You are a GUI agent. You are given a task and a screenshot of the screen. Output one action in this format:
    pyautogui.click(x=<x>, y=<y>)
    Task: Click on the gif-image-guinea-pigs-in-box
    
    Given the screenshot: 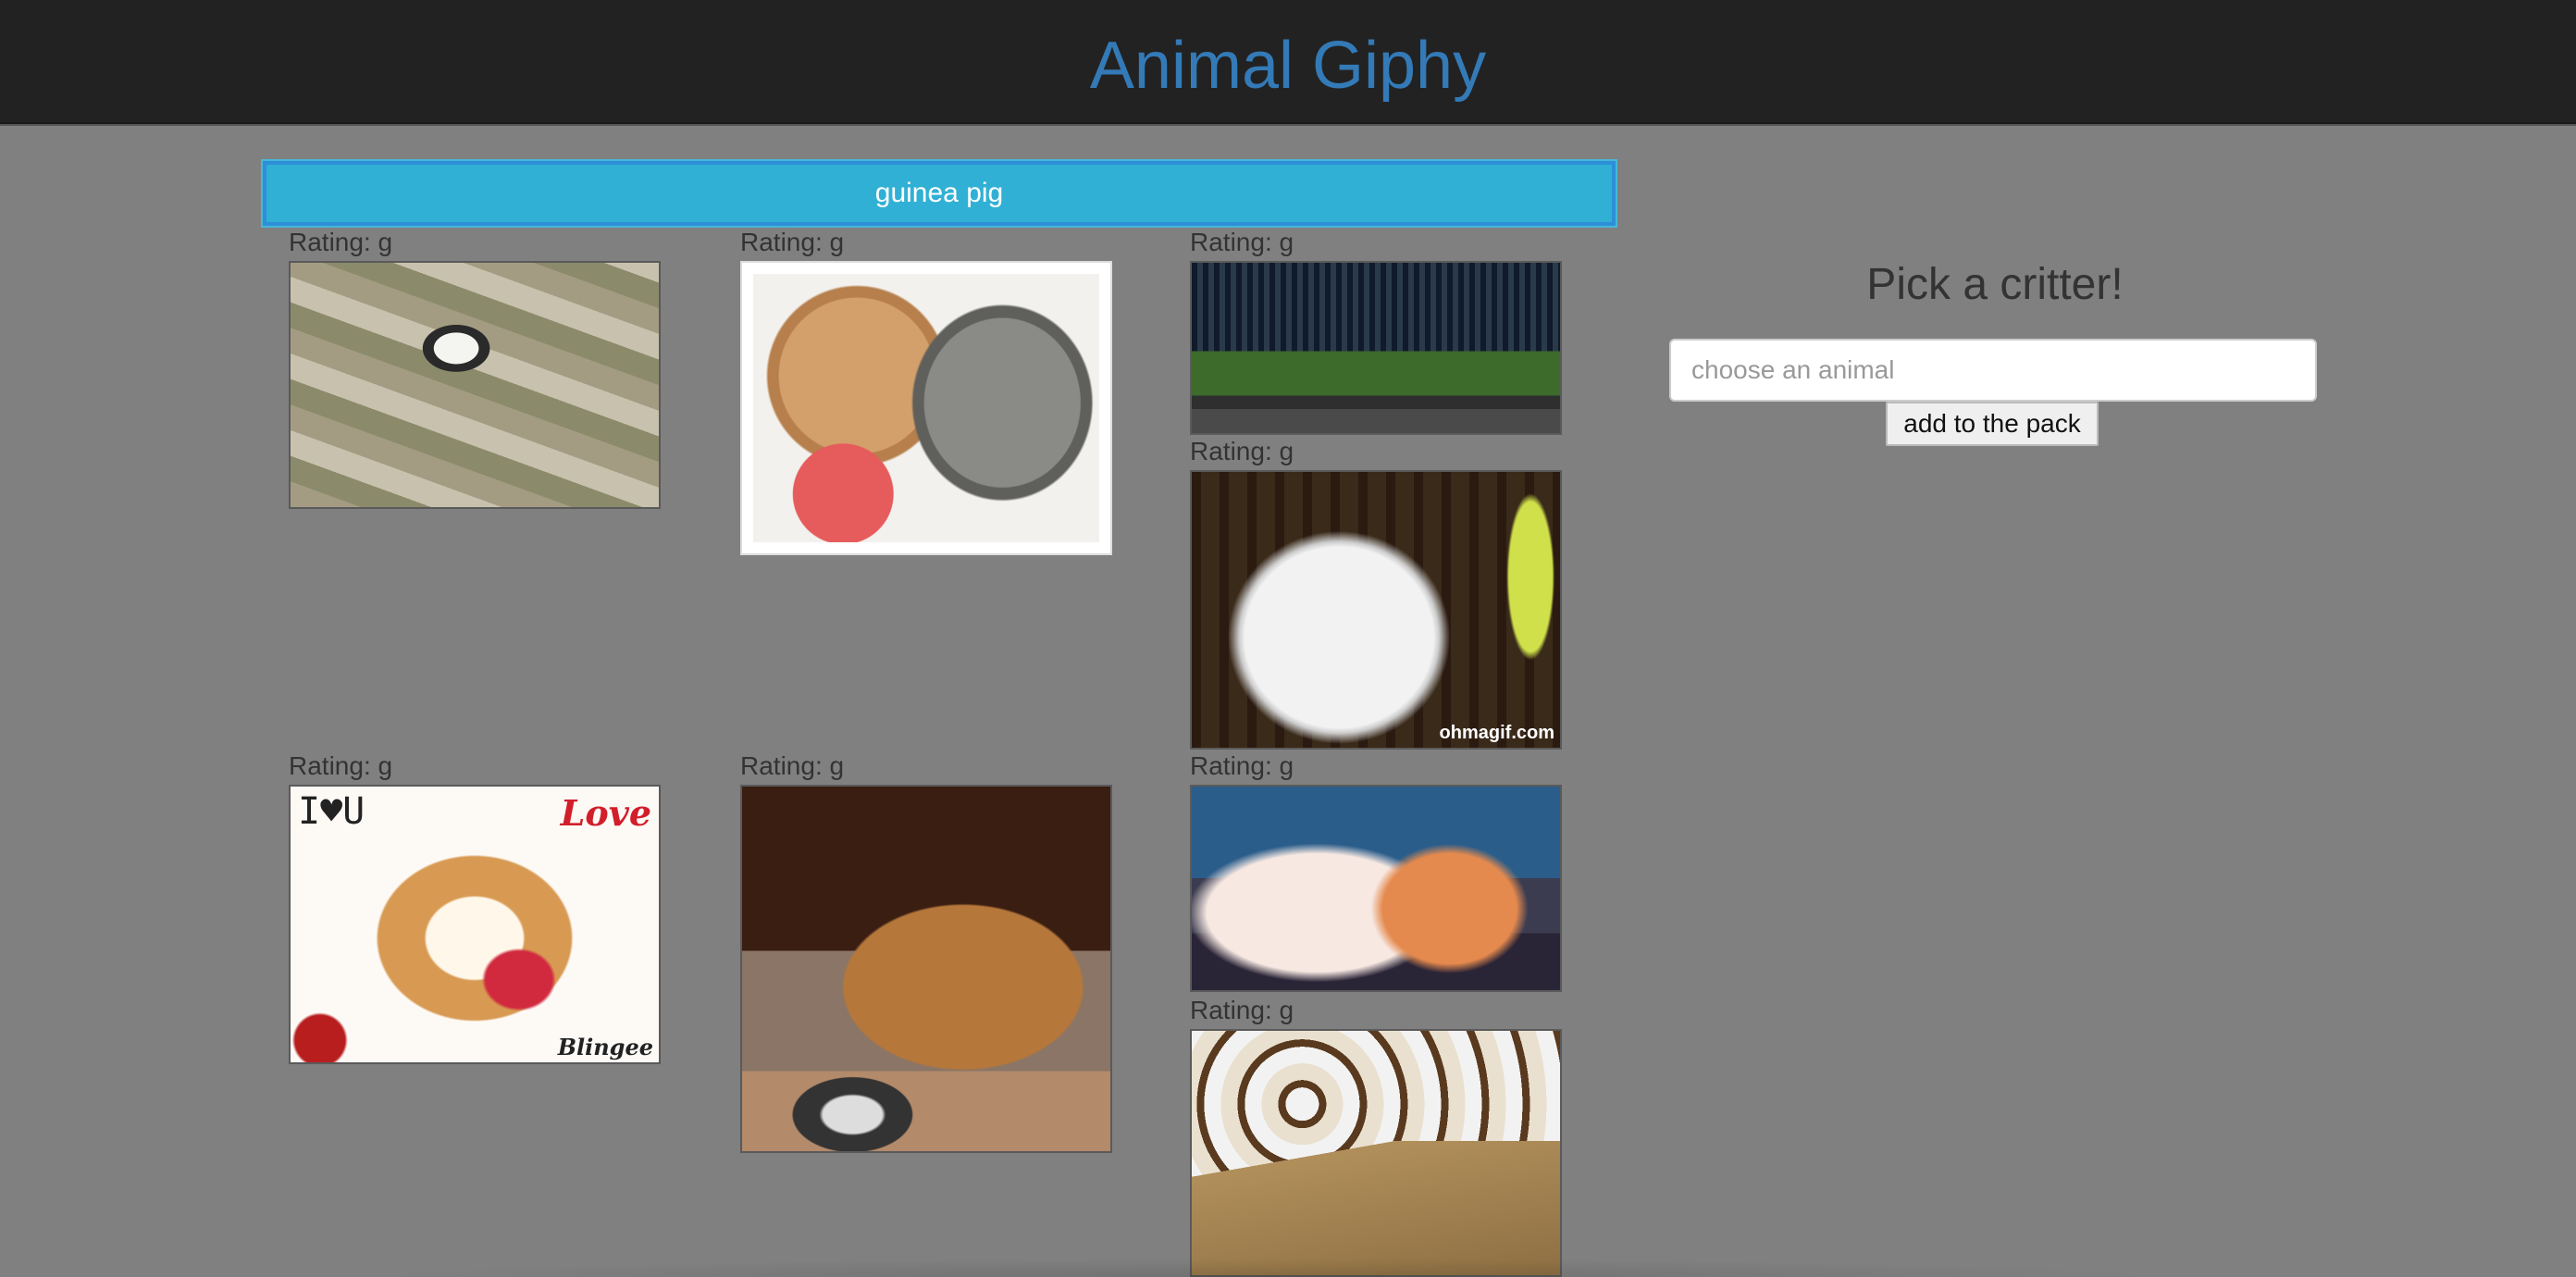 What is the action you would take?
    pyautogui.click(x=1376, y=1153)
    